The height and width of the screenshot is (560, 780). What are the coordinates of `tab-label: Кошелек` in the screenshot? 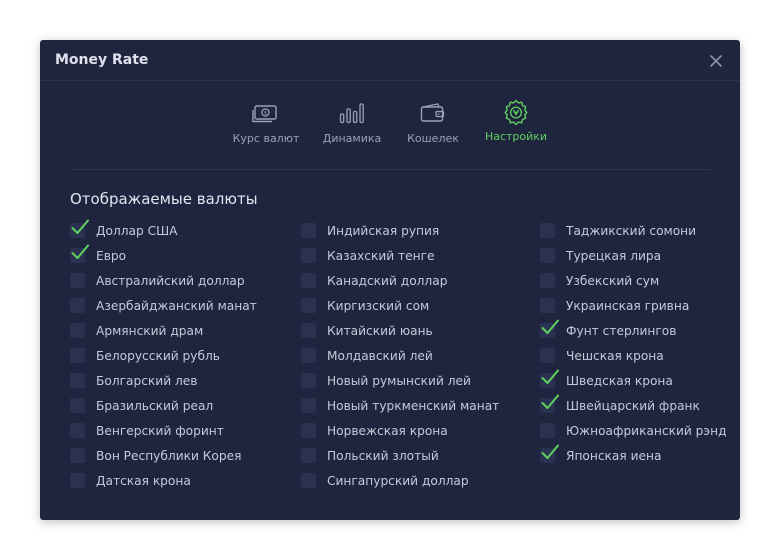 It's located at (433, 138).